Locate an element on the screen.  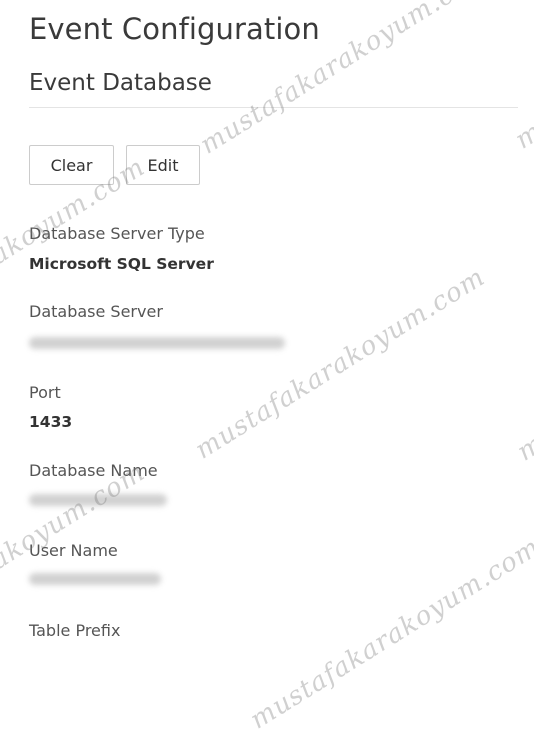
table-prefix-label: Table Prefix is located at coordinates (75, 630).